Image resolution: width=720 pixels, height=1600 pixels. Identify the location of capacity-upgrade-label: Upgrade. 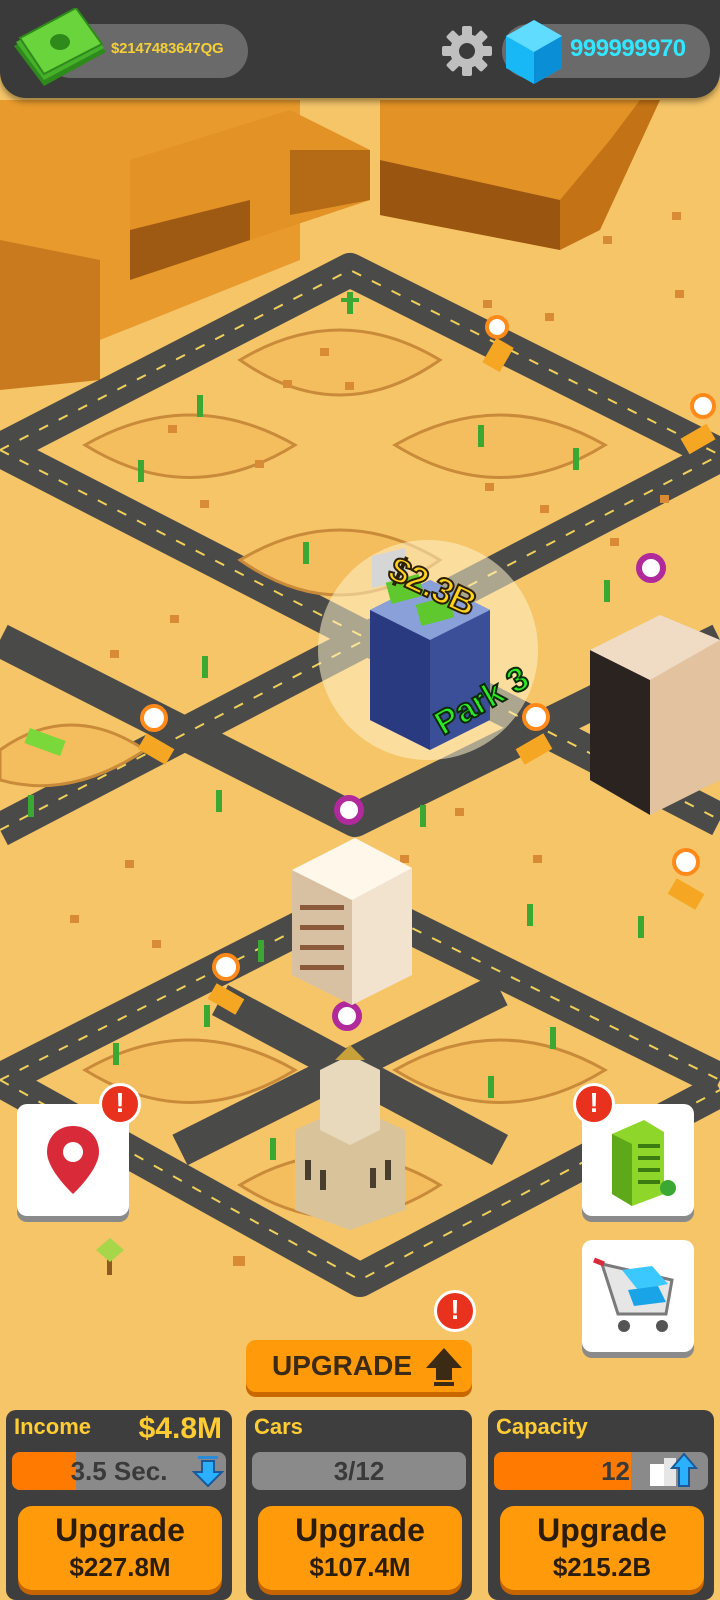
(602, 1530).